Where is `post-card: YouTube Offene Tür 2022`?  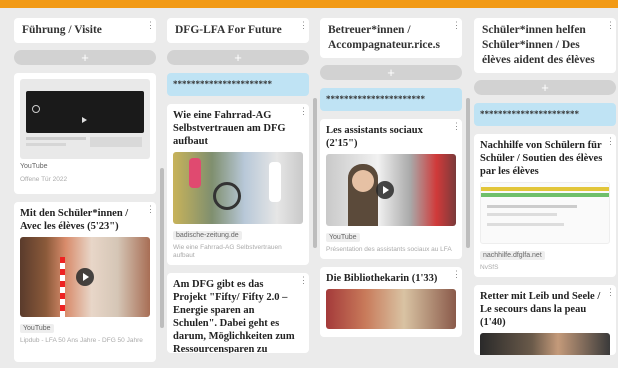 post-card: YouTube Offene Tür 2022 is located at coordinates (85, 133).